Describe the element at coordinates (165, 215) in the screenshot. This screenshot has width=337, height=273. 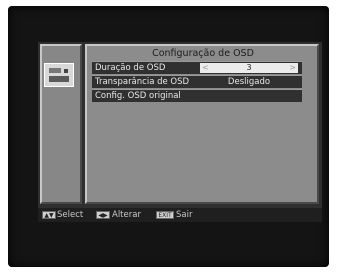
I see `exit-key-icon: EXIT` at that location.